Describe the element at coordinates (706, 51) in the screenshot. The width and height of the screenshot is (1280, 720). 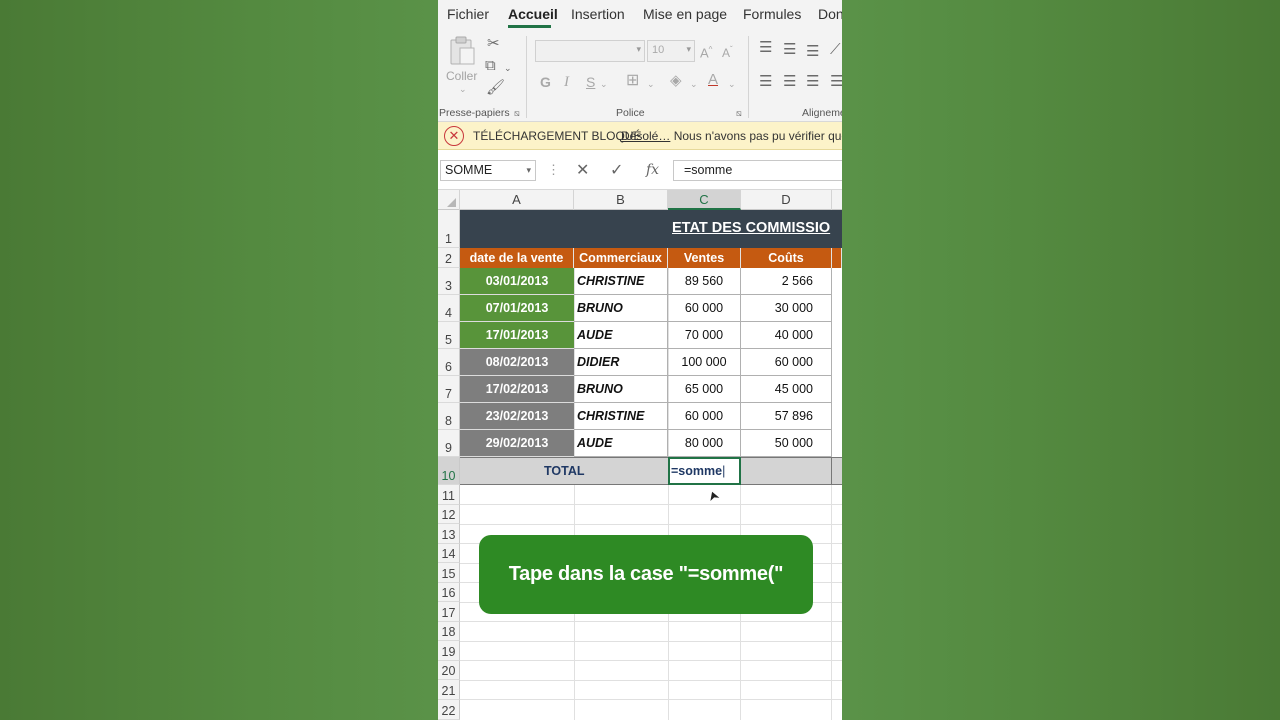
I see `increase-font-icon: A^` at that location.